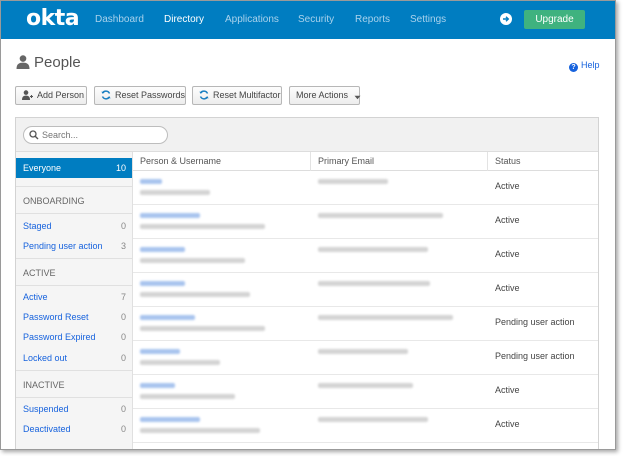 This screenshot has height=456, width=624. I want to click on column-header-person: Person & Username, so click(222, 161).